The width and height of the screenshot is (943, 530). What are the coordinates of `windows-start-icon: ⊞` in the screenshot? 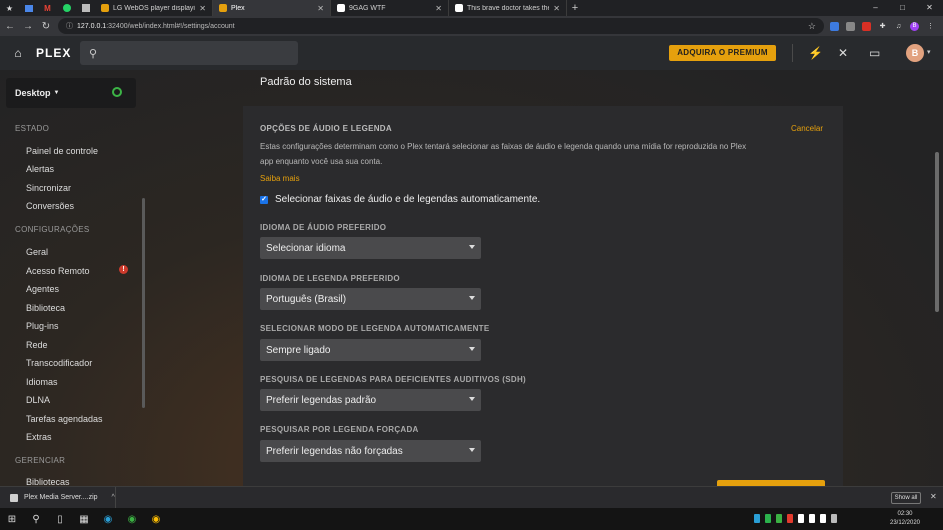 It's located at (12, 519).